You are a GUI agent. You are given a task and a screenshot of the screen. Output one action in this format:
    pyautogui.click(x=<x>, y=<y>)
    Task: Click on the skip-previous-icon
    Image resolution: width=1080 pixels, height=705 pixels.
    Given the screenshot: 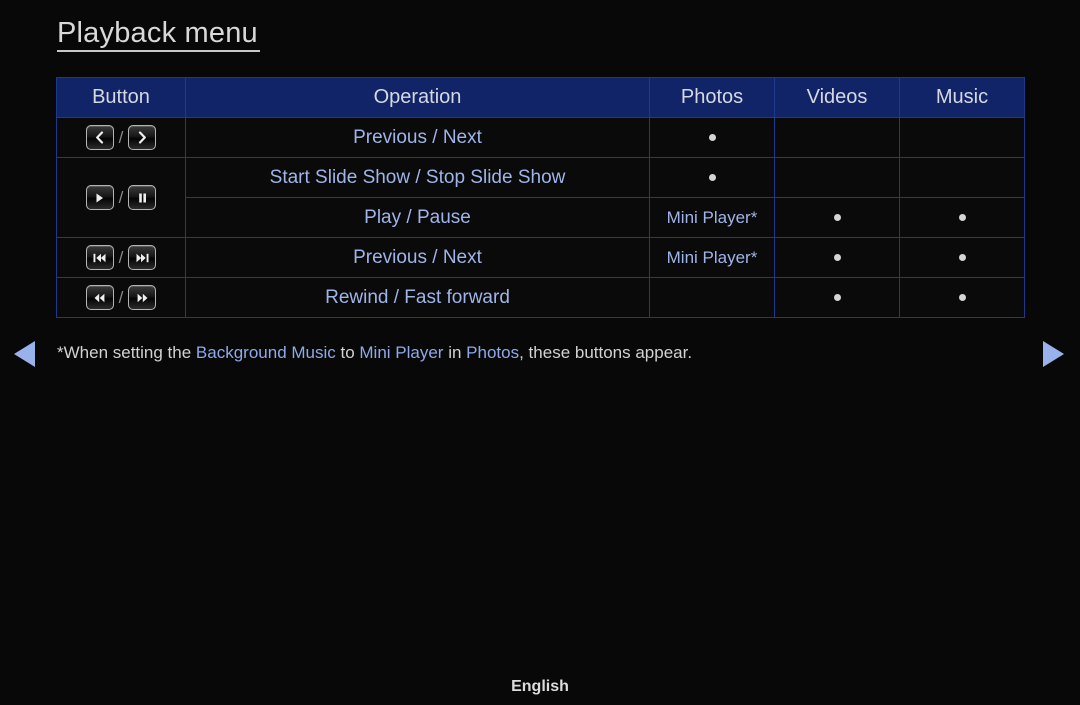 What is the action you would take?
    pyautogui.click(x=99, y=257)
    